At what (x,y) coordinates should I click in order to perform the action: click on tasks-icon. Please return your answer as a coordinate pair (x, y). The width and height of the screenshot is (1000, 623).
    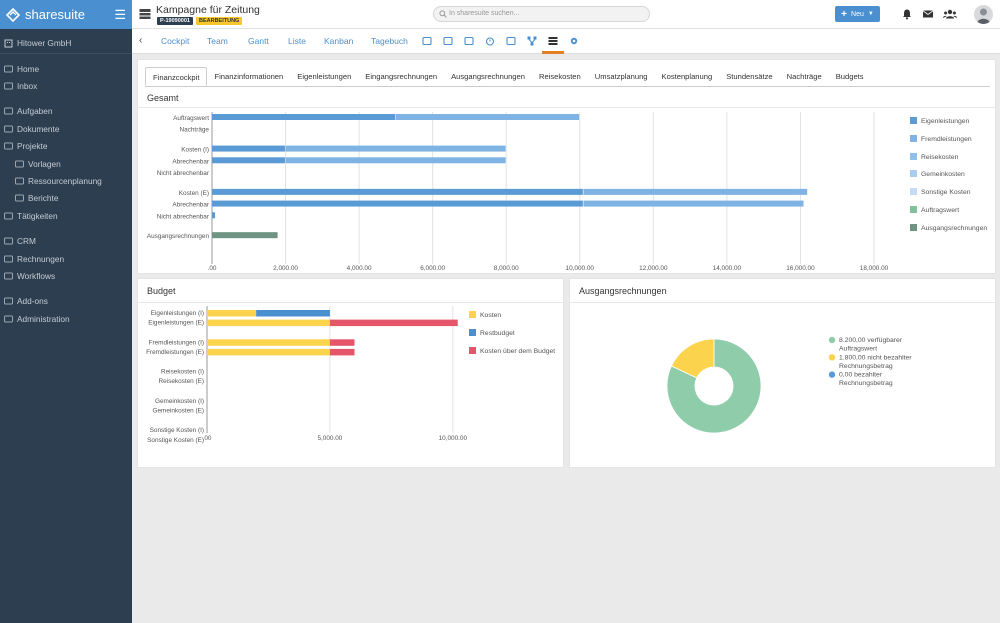
    Looking at the image, I should click on (9, 111).